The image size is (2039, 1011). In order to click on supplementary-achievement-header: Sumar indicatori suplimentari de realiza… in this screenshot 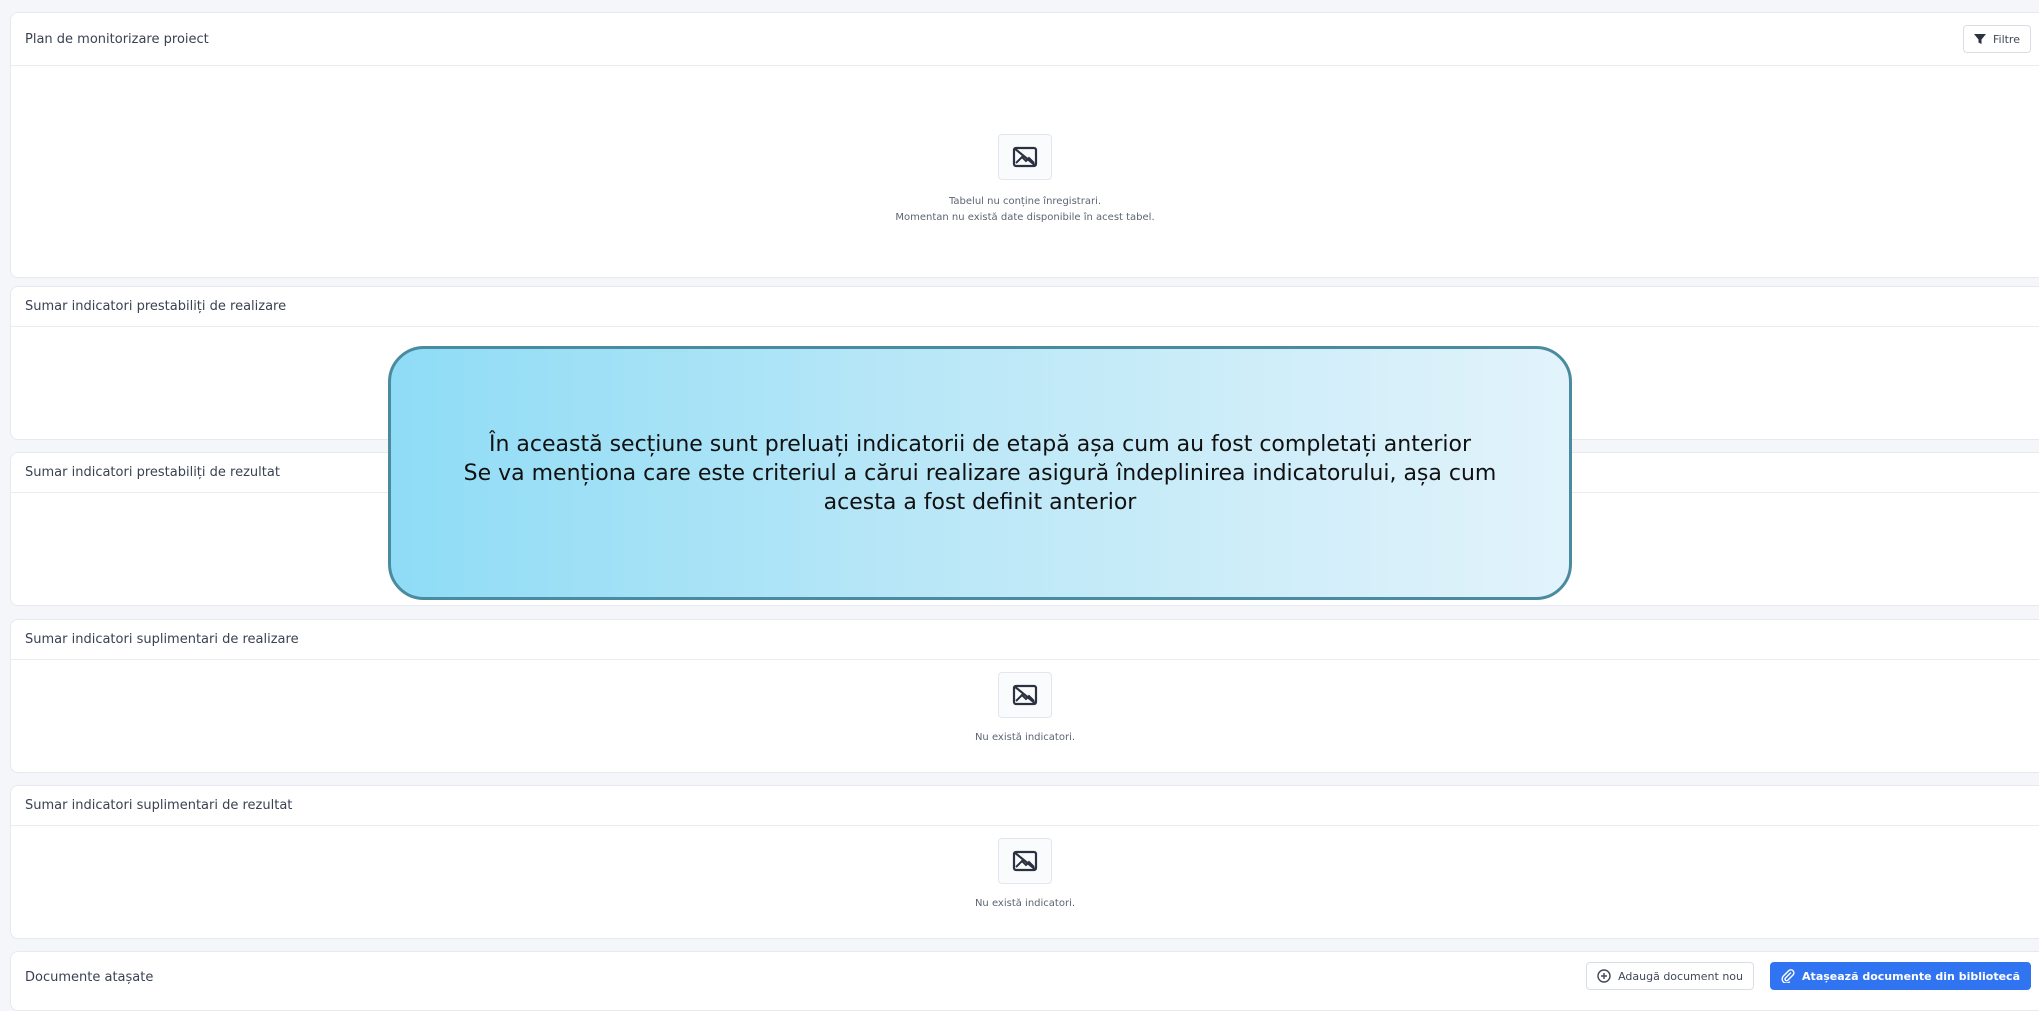, I will do `click(1025, 640)`.